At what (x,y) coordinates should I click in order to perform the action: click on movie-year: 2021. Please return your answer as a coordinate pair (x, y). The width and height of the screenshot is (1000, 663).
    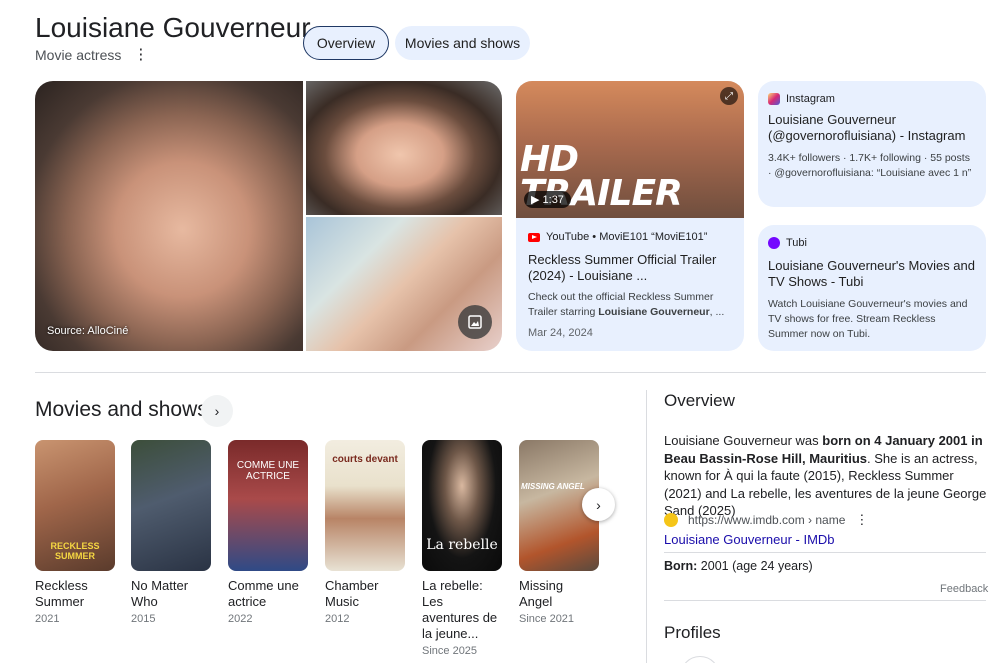
    Looking at the image, I should click on (47, 619).